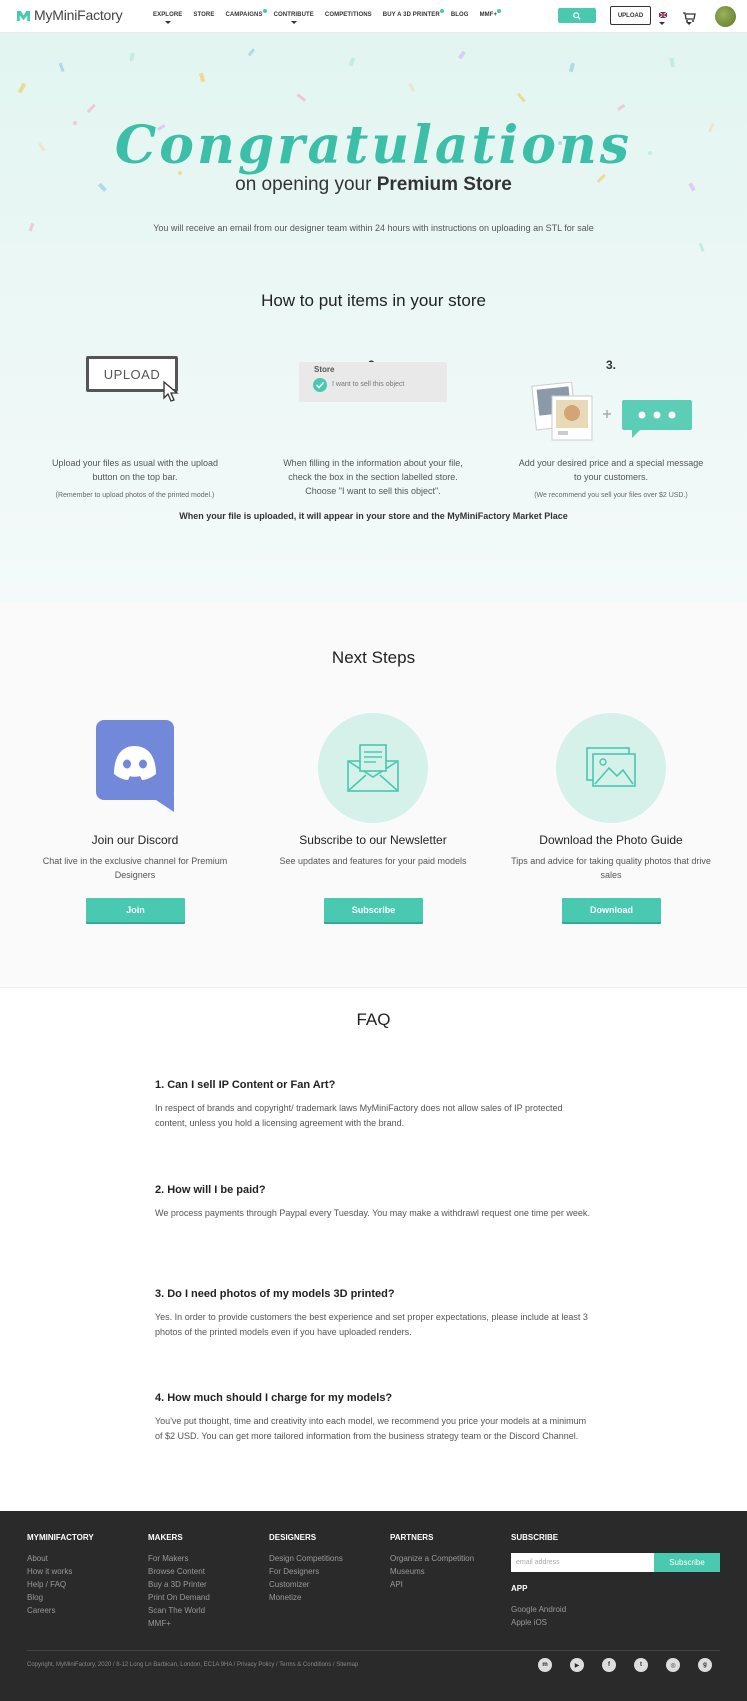 The image size is (747, 1701). Describe the element at coordinates (179, 1623) in the screenshot. I see `footer-link: MMF+` at that location.